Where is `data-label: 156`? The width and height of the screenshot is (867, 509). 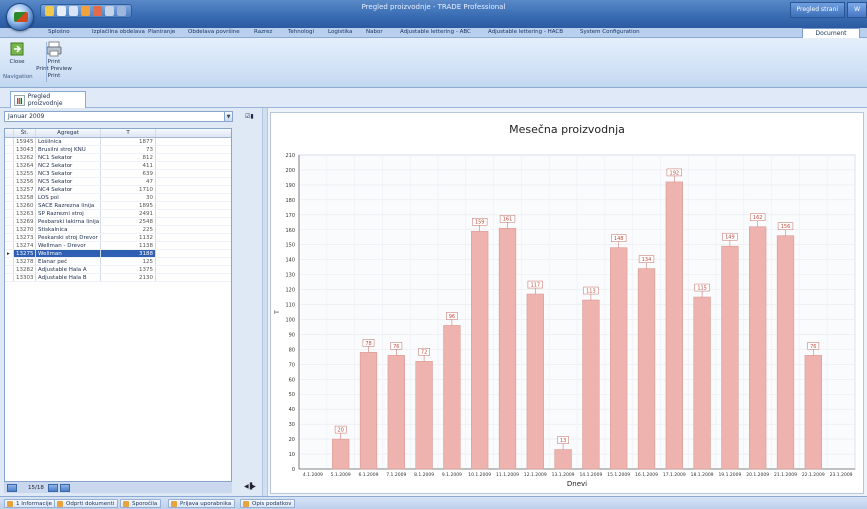
data-label: 156 is located at coordinates (786, 227).